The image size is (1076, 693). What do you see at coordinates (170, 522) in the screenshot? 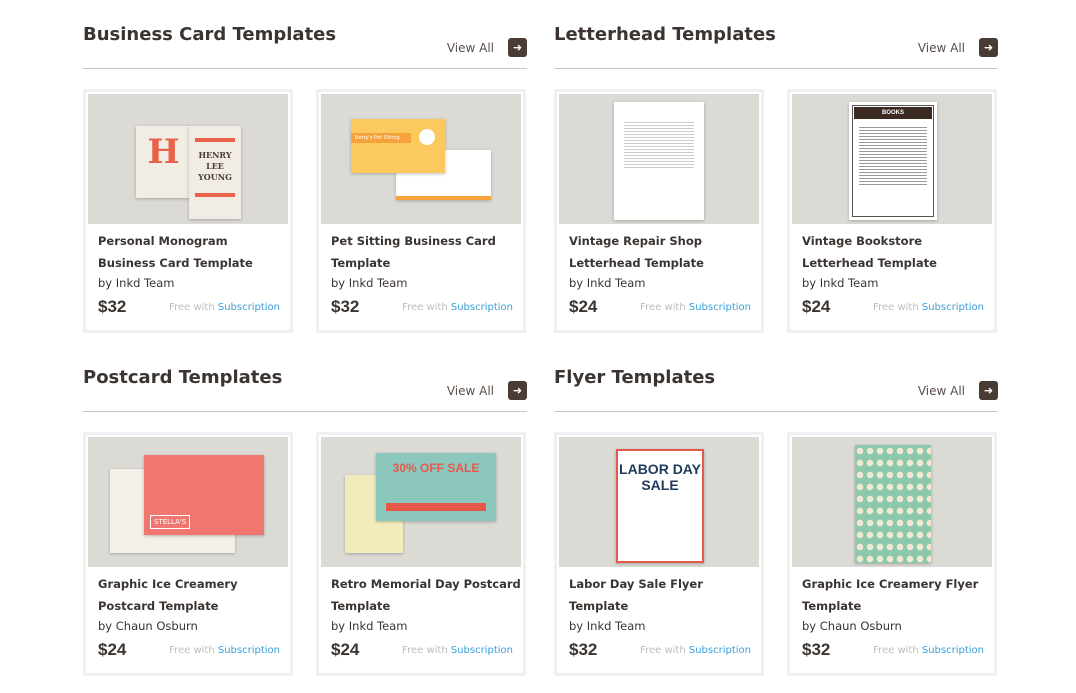
I see `thumb-text: STELLA'S` at bounding box center [170, 522].